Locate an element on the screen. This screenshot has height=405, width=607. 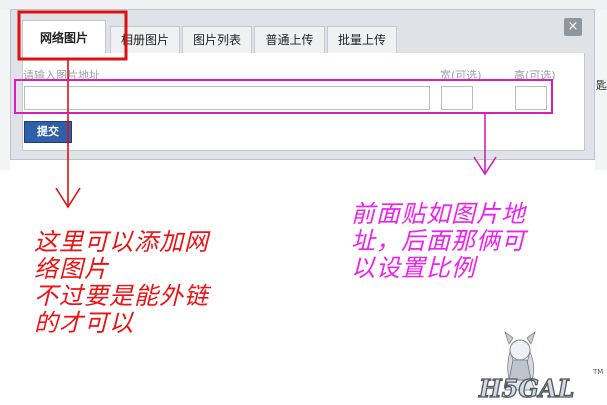
left-note-line: 的才可以 is located at coordinates (84, 323).